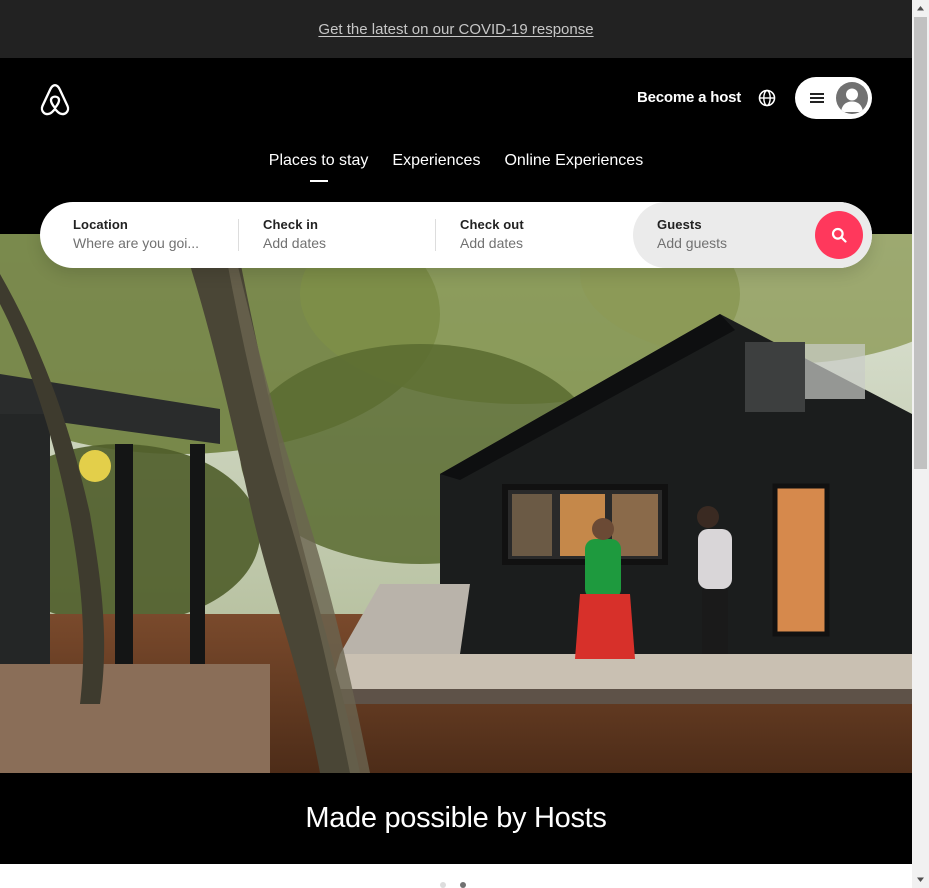 The image size is (929, 888). I want to click on globe-icon, so click(767, 98).